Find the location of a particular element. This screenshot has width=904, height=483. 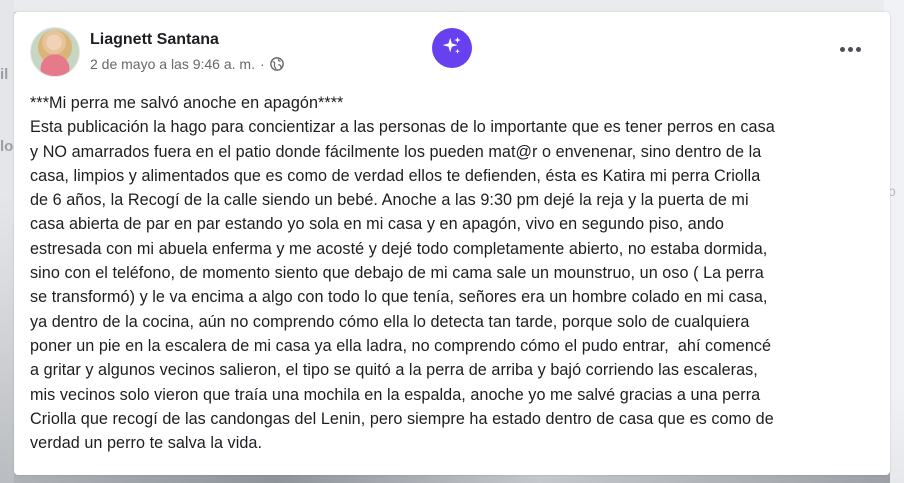

post-meta: 2 de mayo a las 9:46 a. m. · is located at coordinates (187, 64).